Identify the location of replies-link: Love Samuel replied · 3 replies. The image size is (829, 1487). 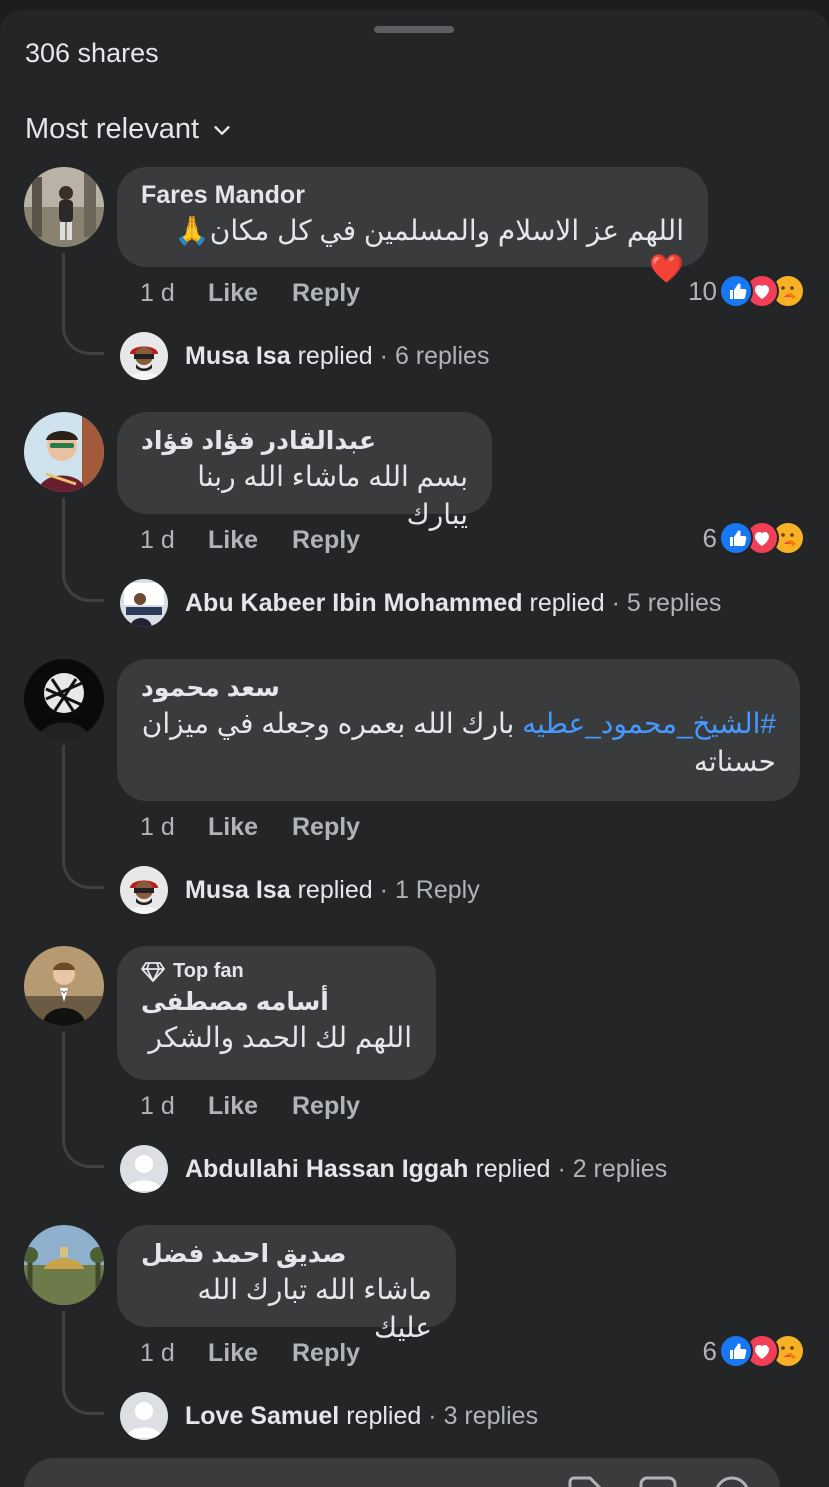
(329, 1416).